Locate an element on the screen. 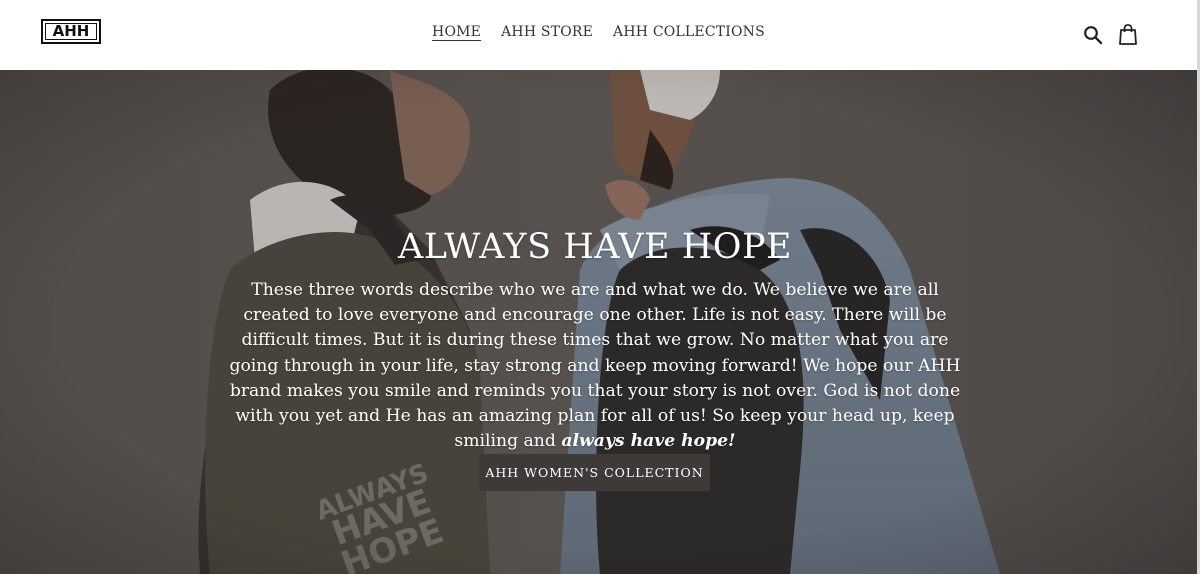  nav-ahh-collections: AHH COLLECTIONS is located at coordinates (689, 33).